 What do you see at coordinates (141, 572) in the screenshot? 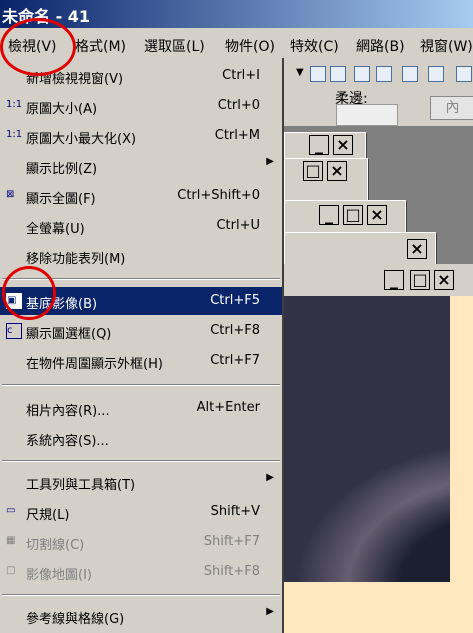
I see `menu-item-image-map: □ 影像地圖(I) Shift+F8` at bounding box center [141, 572].